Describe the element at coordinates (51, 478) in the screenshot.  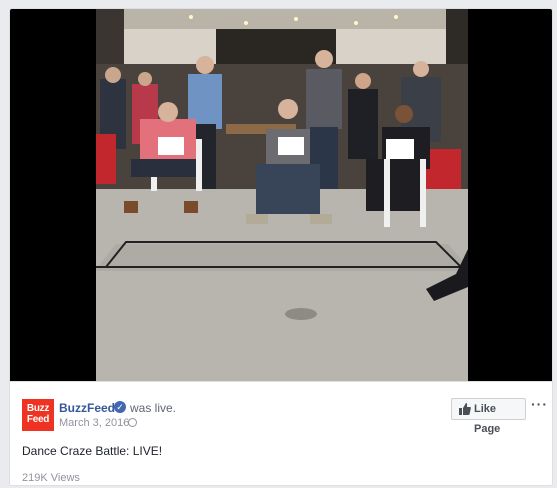
I see `view-count: 219K Views` at that location.